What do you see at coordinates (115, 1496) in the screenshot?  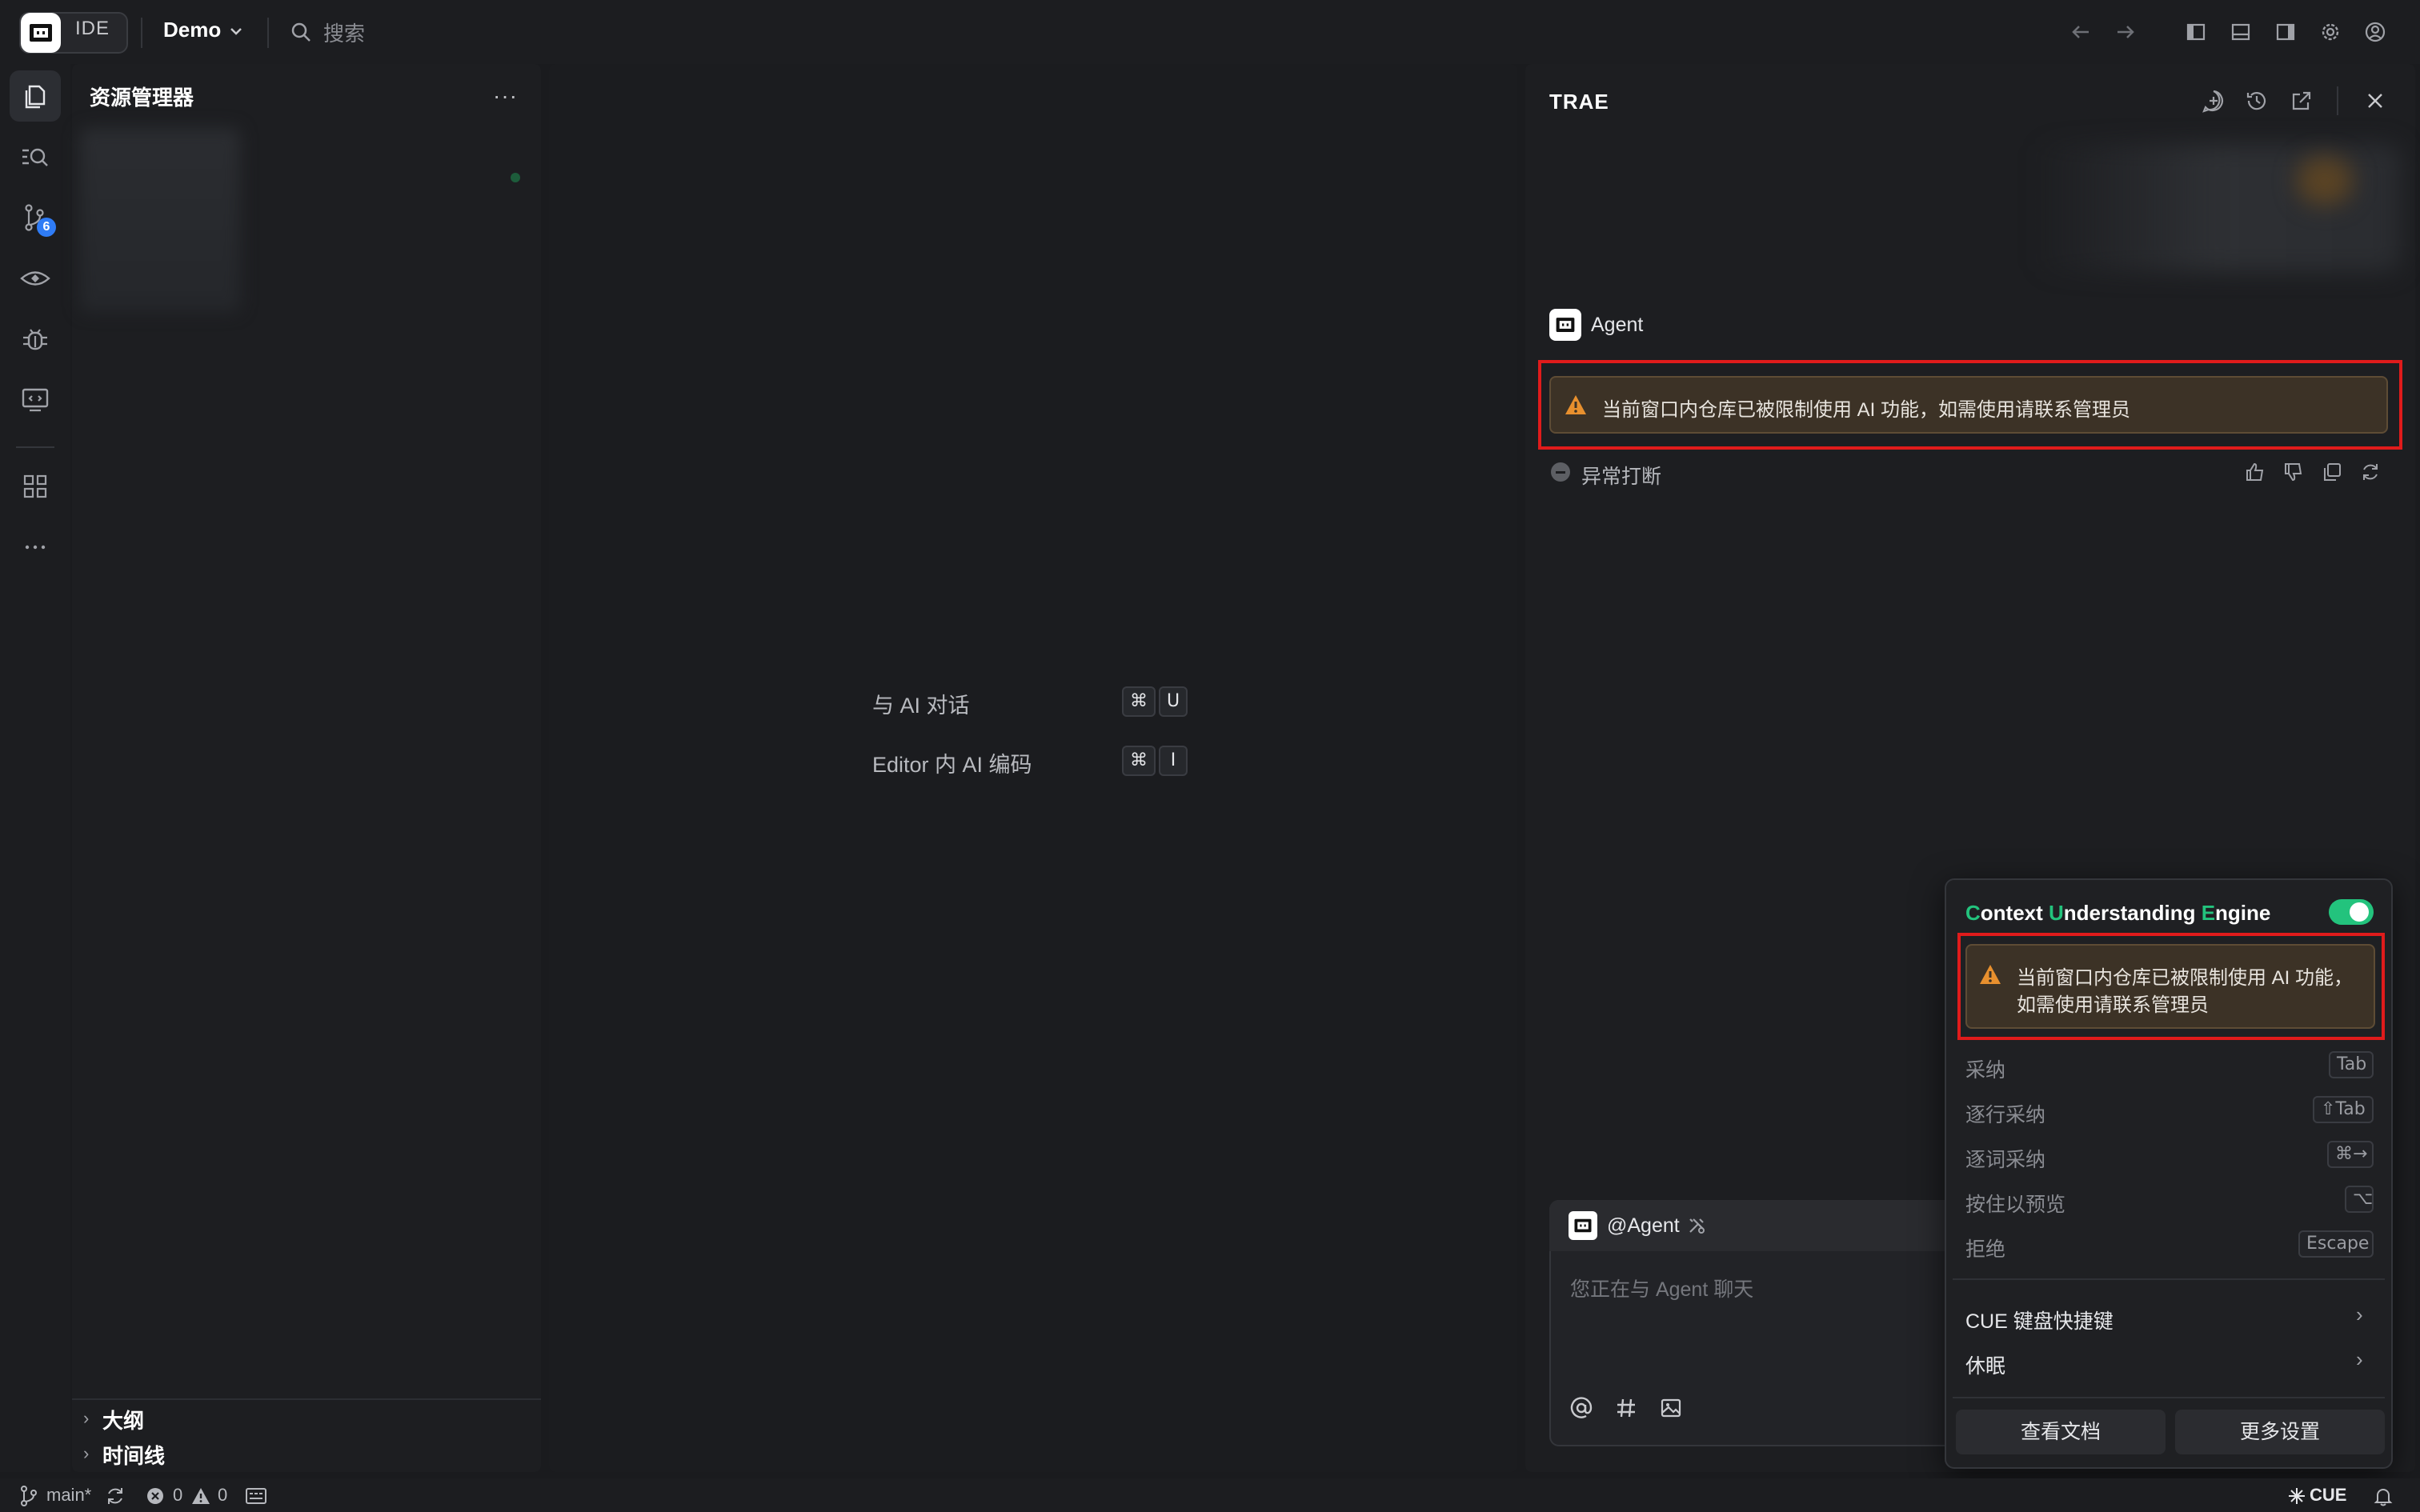 I see `sync-icon` at bounding box center [115, 1496].